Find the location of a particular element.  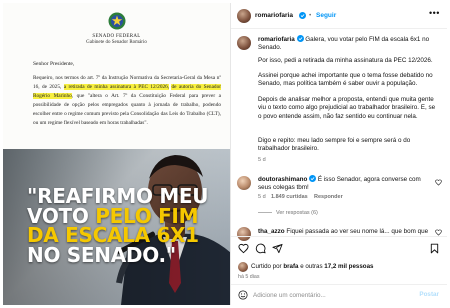

view-replies-link: Ver respostas (6) is located at coordinates (288, 213).